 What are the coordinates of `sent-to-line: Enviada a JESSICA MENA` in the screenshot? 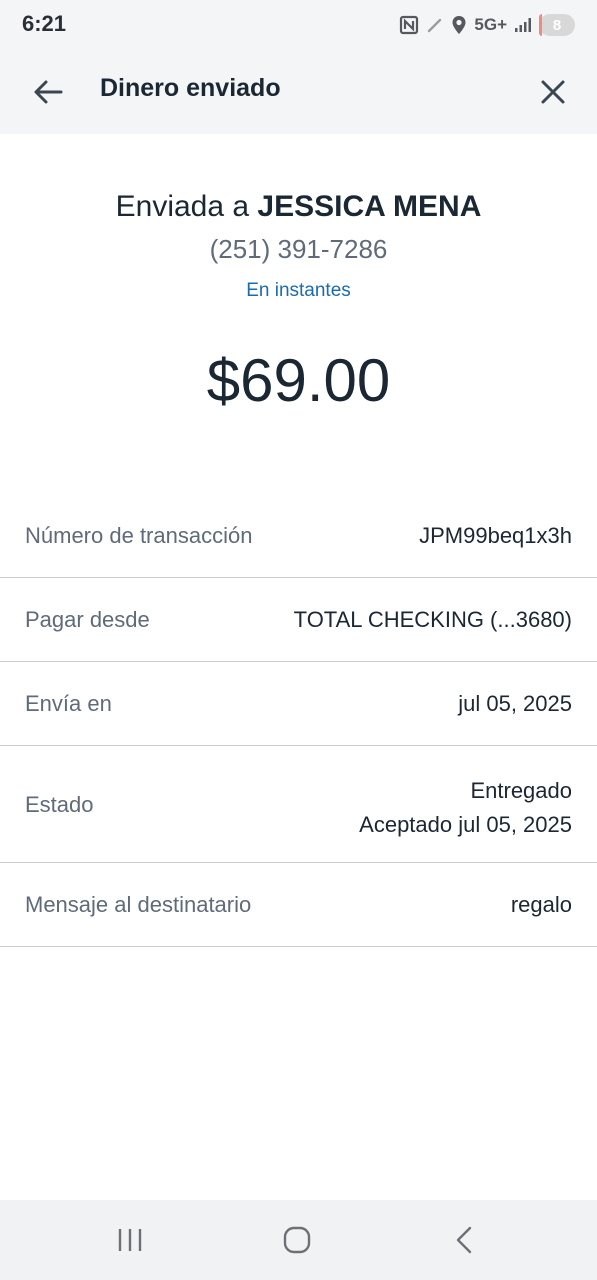 It's located at (298, 207).